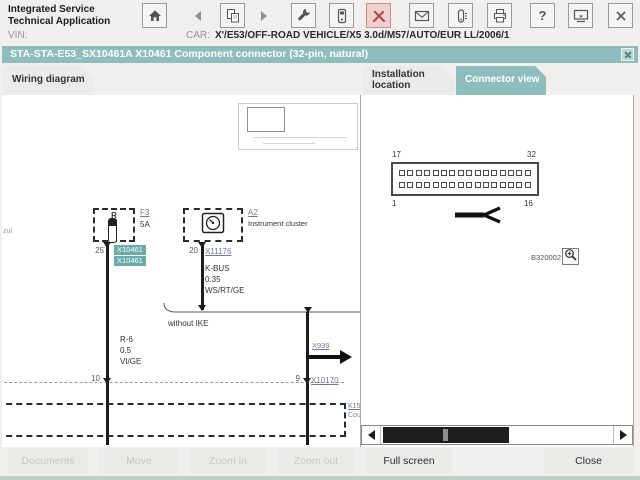 The width and height of the screenshot is (640, 480). I want to click on battery-probe-icon, so click(461, 16).